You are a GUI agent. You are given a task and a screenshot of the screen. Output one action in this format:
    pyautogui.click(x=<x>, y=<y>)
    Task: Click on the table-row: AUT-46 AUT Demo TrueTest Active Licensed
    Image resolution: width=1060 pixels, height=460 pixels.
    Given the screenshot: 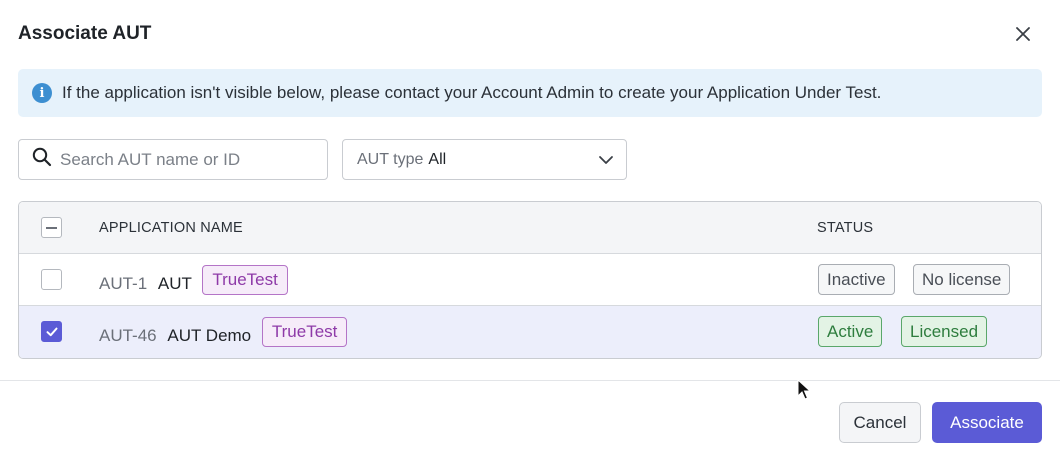 What is the action you would take?
    pyautogui.click(x=530, y=332)
    